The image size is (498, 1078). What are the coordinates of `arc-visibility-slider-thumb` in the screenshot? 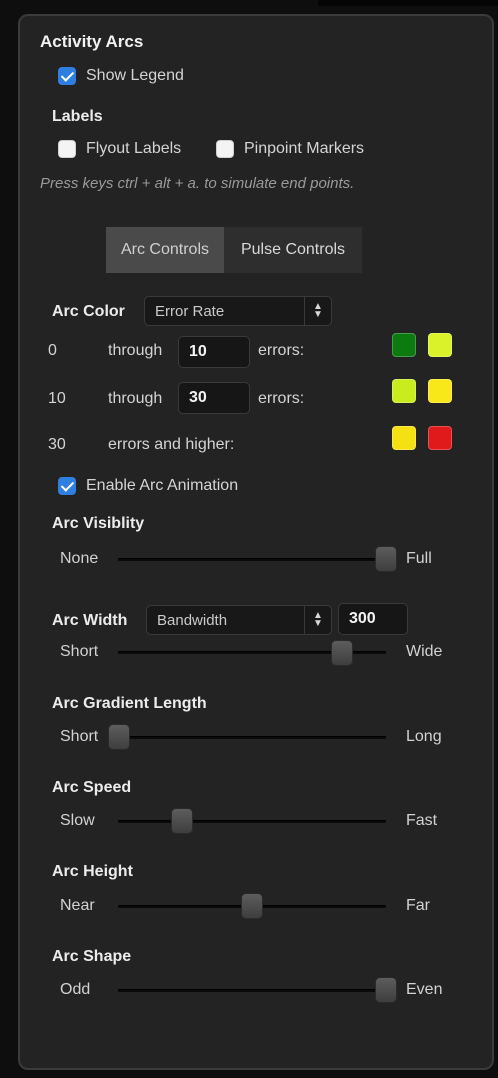 It's located at (386, 559).